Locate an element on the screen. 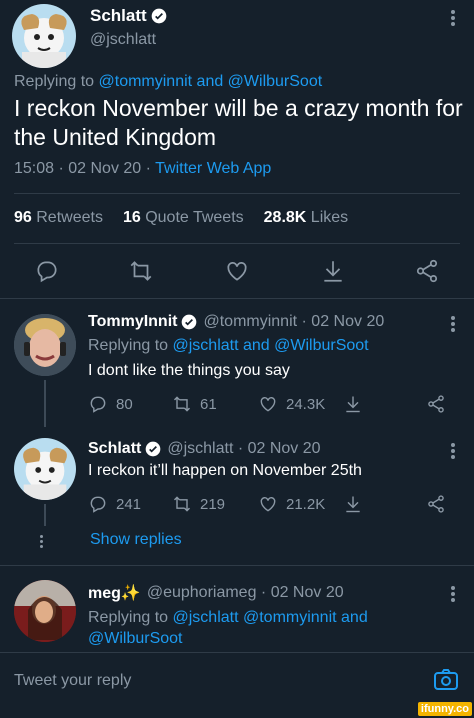 This screenshot has height=718, width=474. replying-to-line: Replying to @jschlatt and @WilburSoot is located at coordinates (228, 346).